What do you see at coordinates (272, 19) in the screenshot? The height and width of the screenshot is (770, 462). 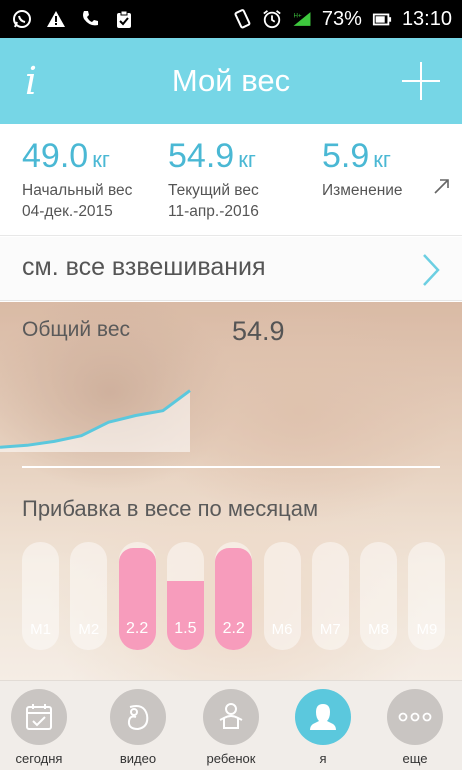 I see `alarm-icon` at bounding box center [272, 19].